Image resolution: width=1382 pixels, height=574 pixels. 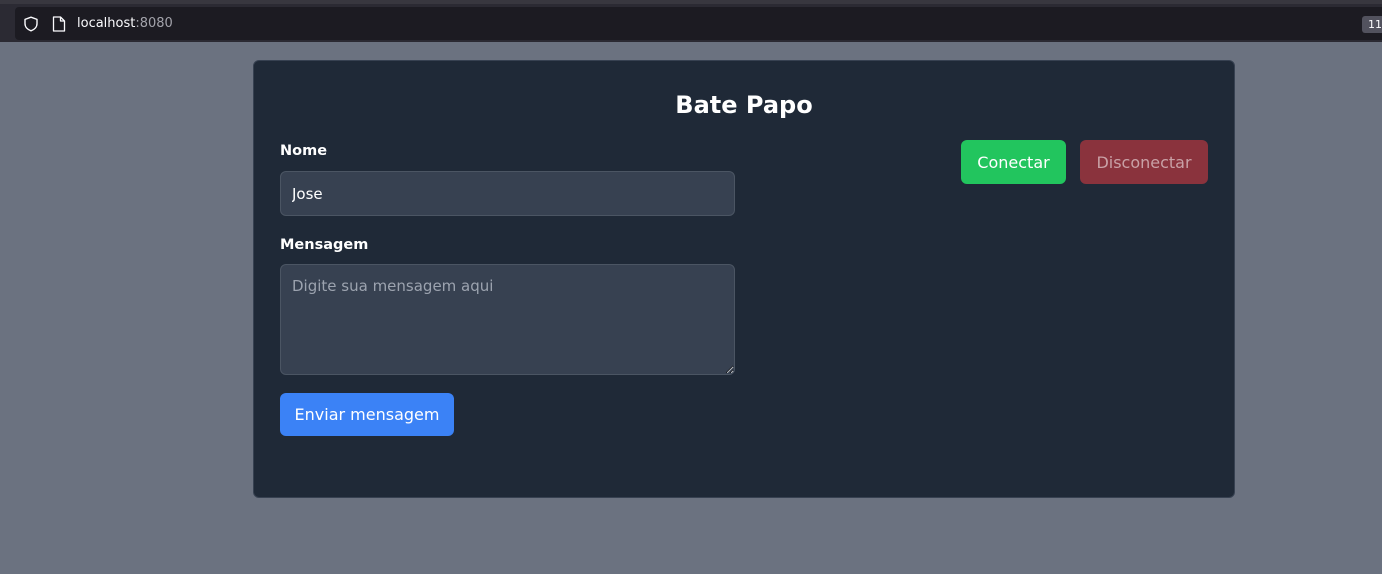 What do you see at coordinates (106, 23) in the screenshot?
I see `url-host: localhost` at bounding box center [106, 23].